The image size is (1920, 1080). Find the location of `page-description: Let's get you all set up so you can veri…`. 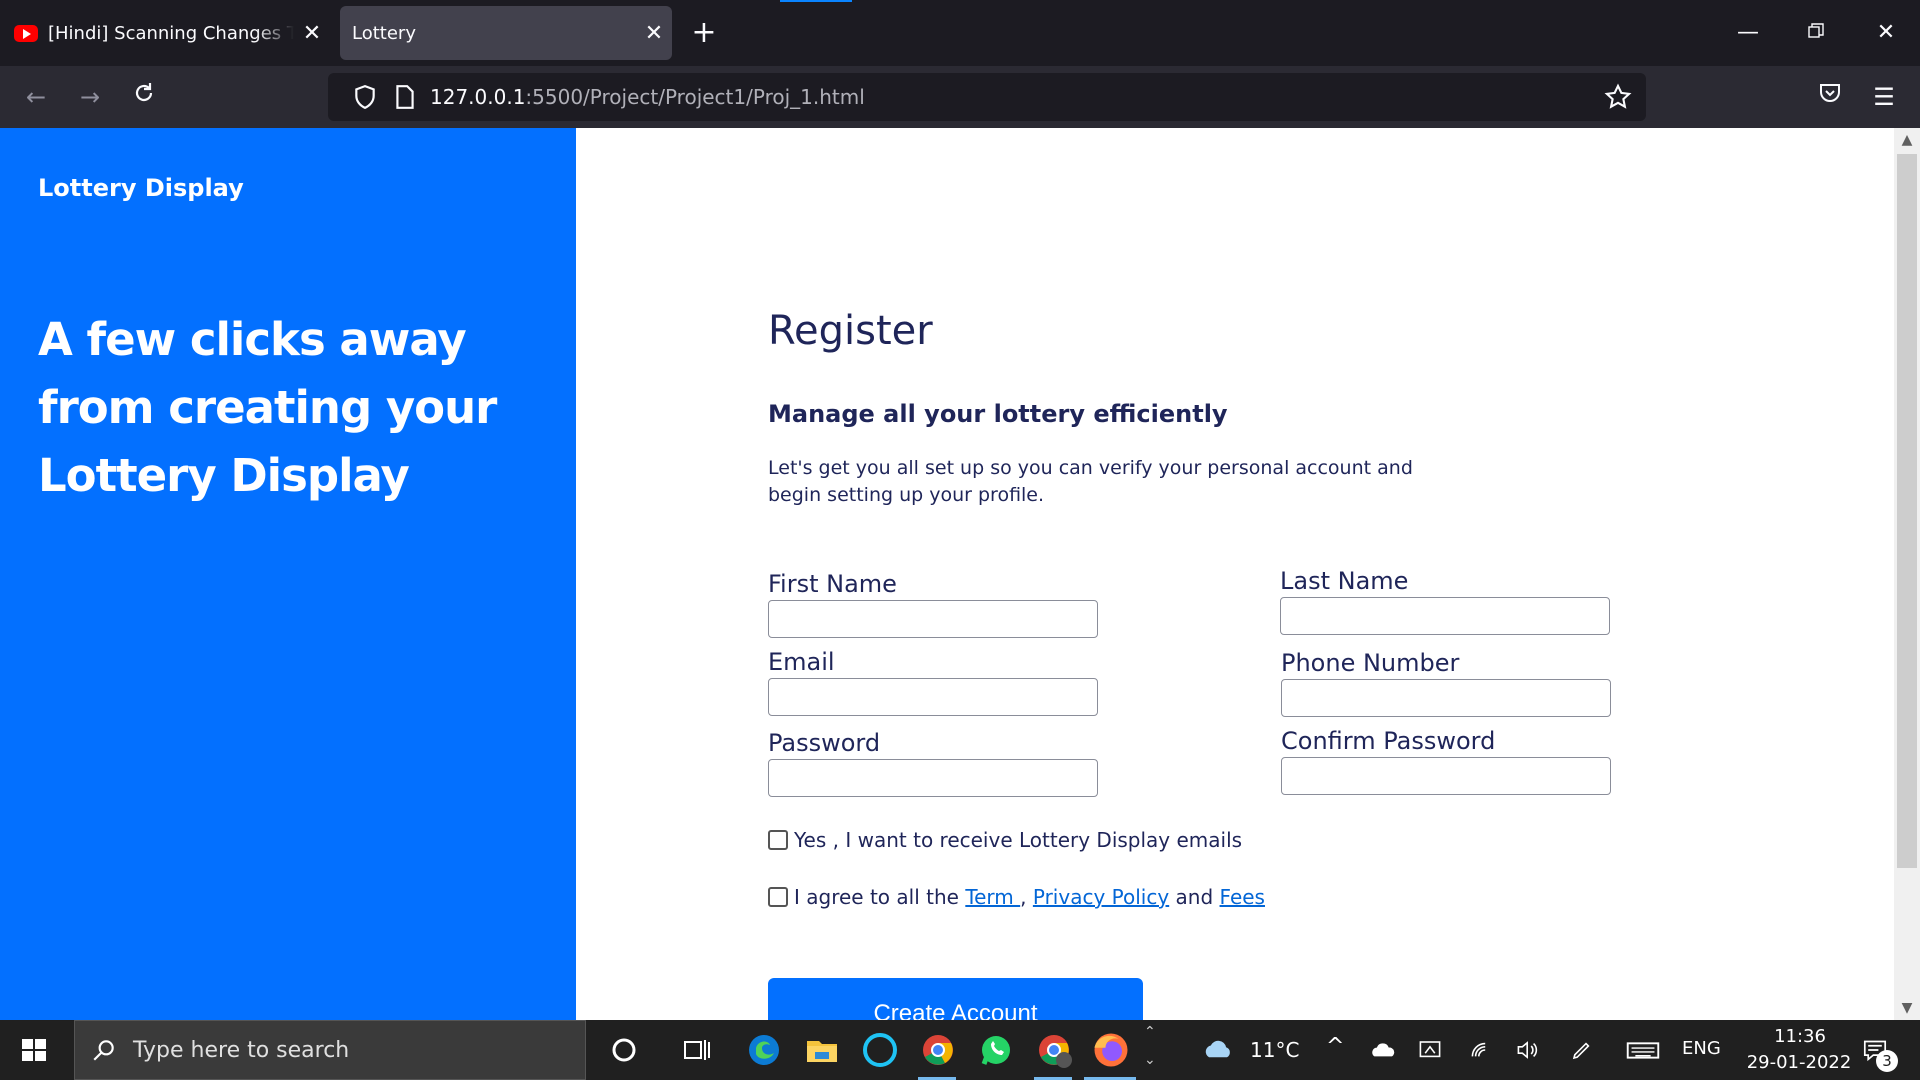

page-description: Let's get you all set up so you can veri… is located at coordinates (1090, 481).